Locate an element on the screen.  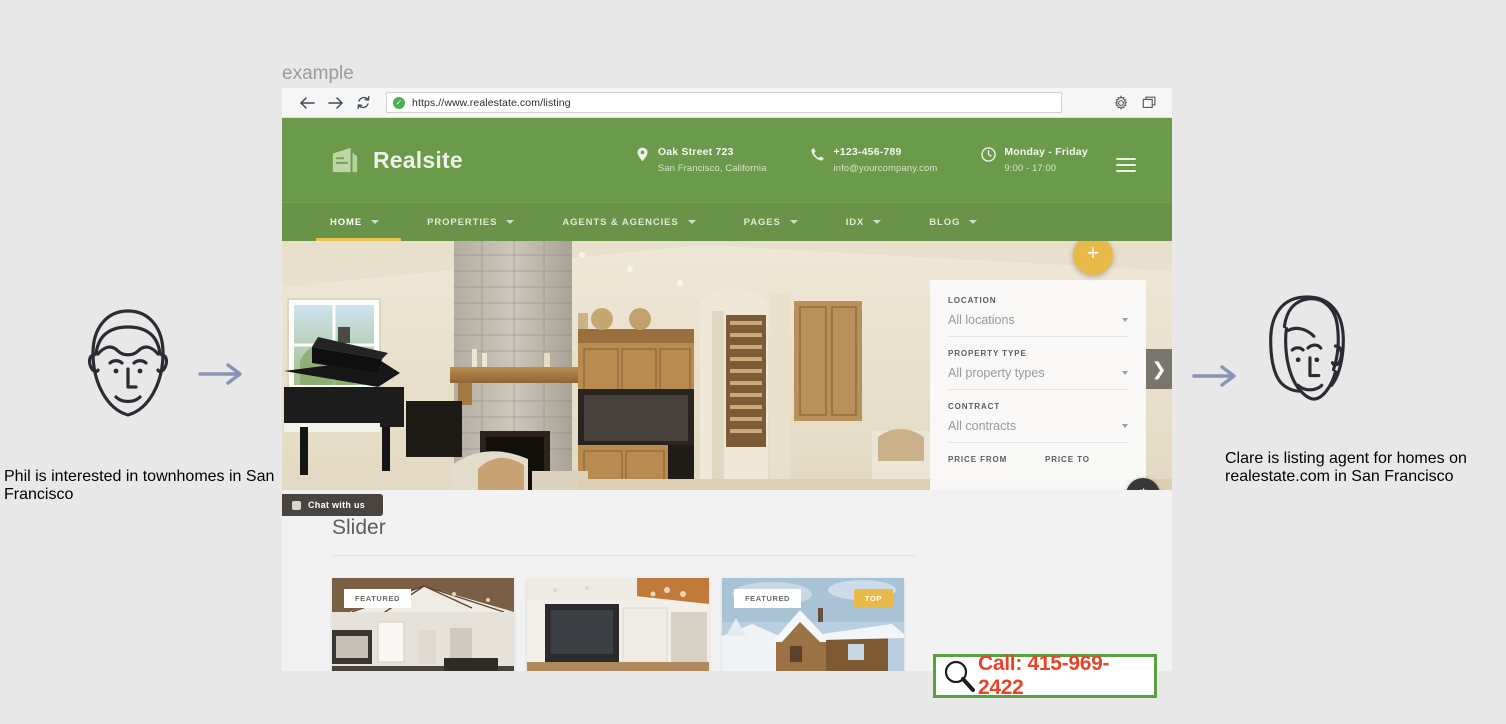
location-select: All locations is located at coordinates (1038, 325).